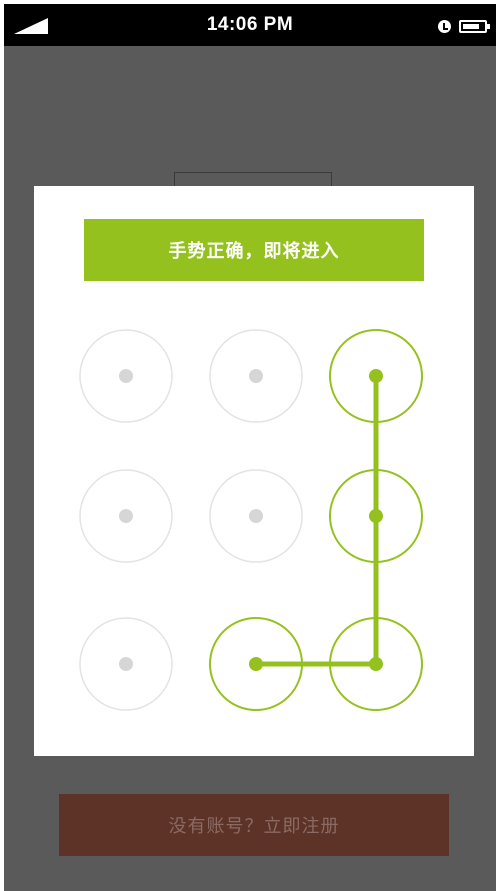 The image size is (500, 891). I want to click on status-time: 14:06 PM, so click(250, 24).